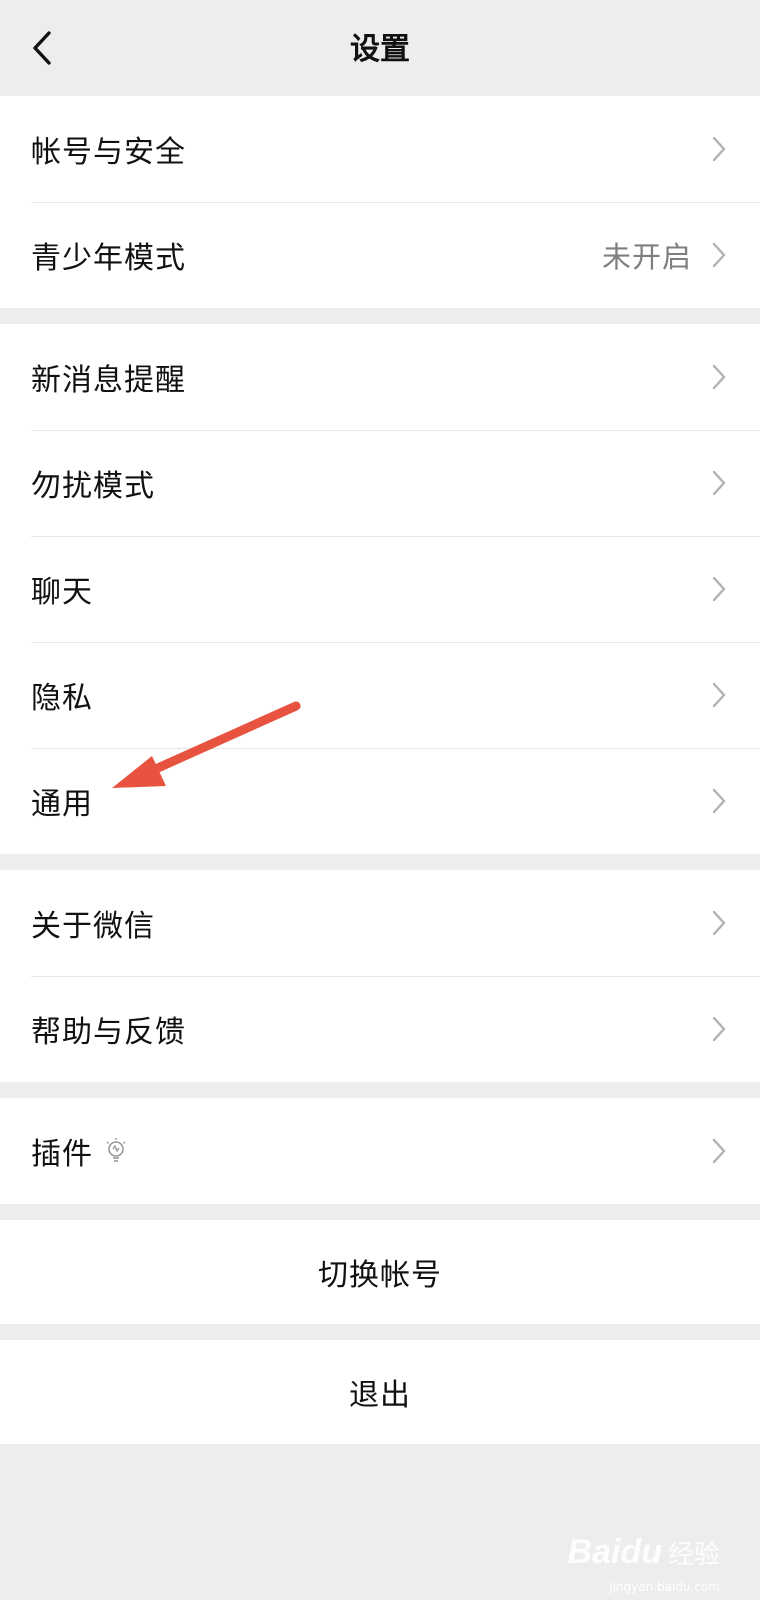 The image size is (760, 1600). I want to click on setting-item-about-wechat: 关于微信, so click(380, 923).